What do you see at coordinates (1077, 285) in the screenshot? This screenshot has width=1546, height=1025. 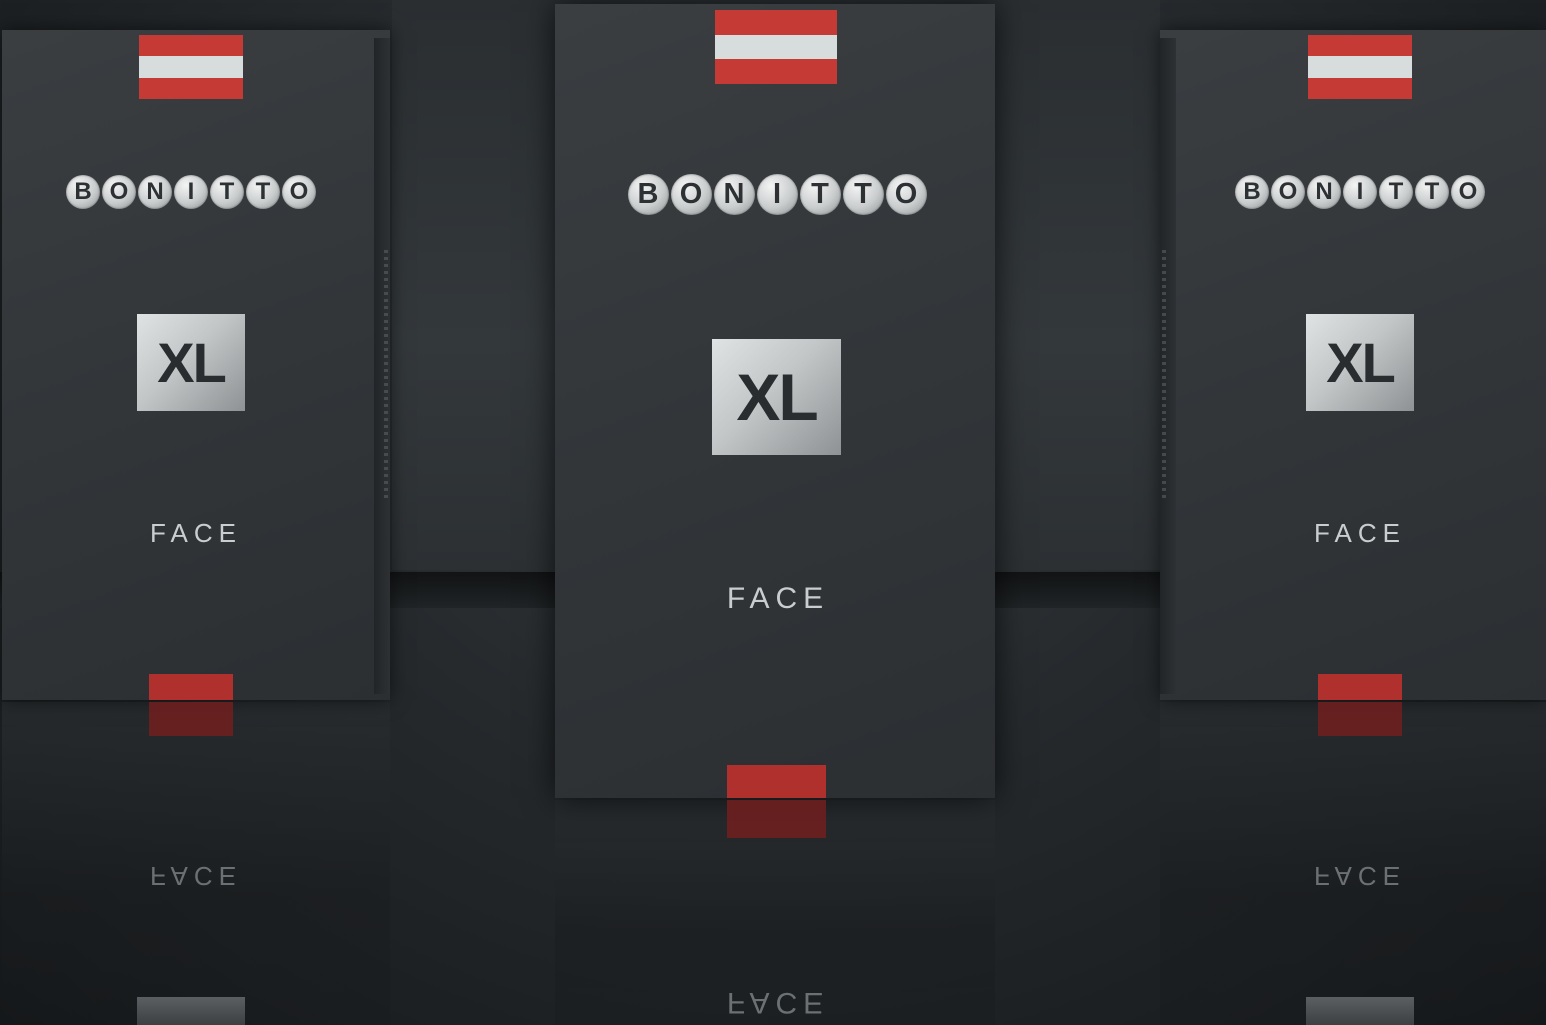 I see `back-box-right` at bounding box center [1077, 285].